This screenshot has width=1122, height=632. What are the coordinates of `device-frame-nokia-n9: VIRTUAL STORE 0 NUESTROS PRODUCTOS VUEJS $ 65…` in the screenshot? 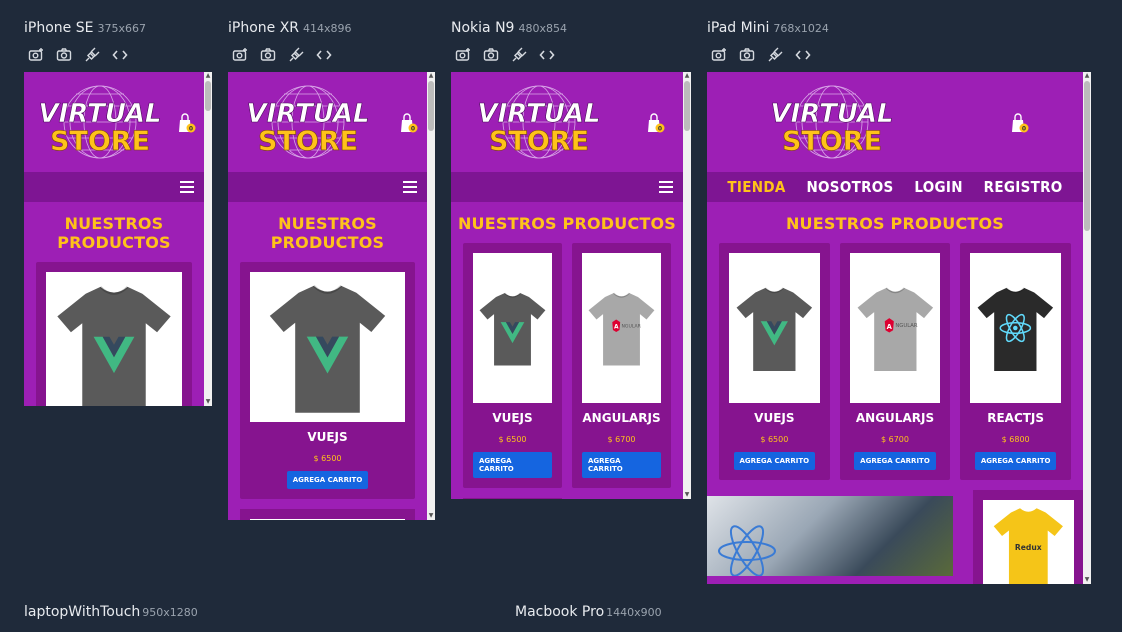 It's located at (571, 285).